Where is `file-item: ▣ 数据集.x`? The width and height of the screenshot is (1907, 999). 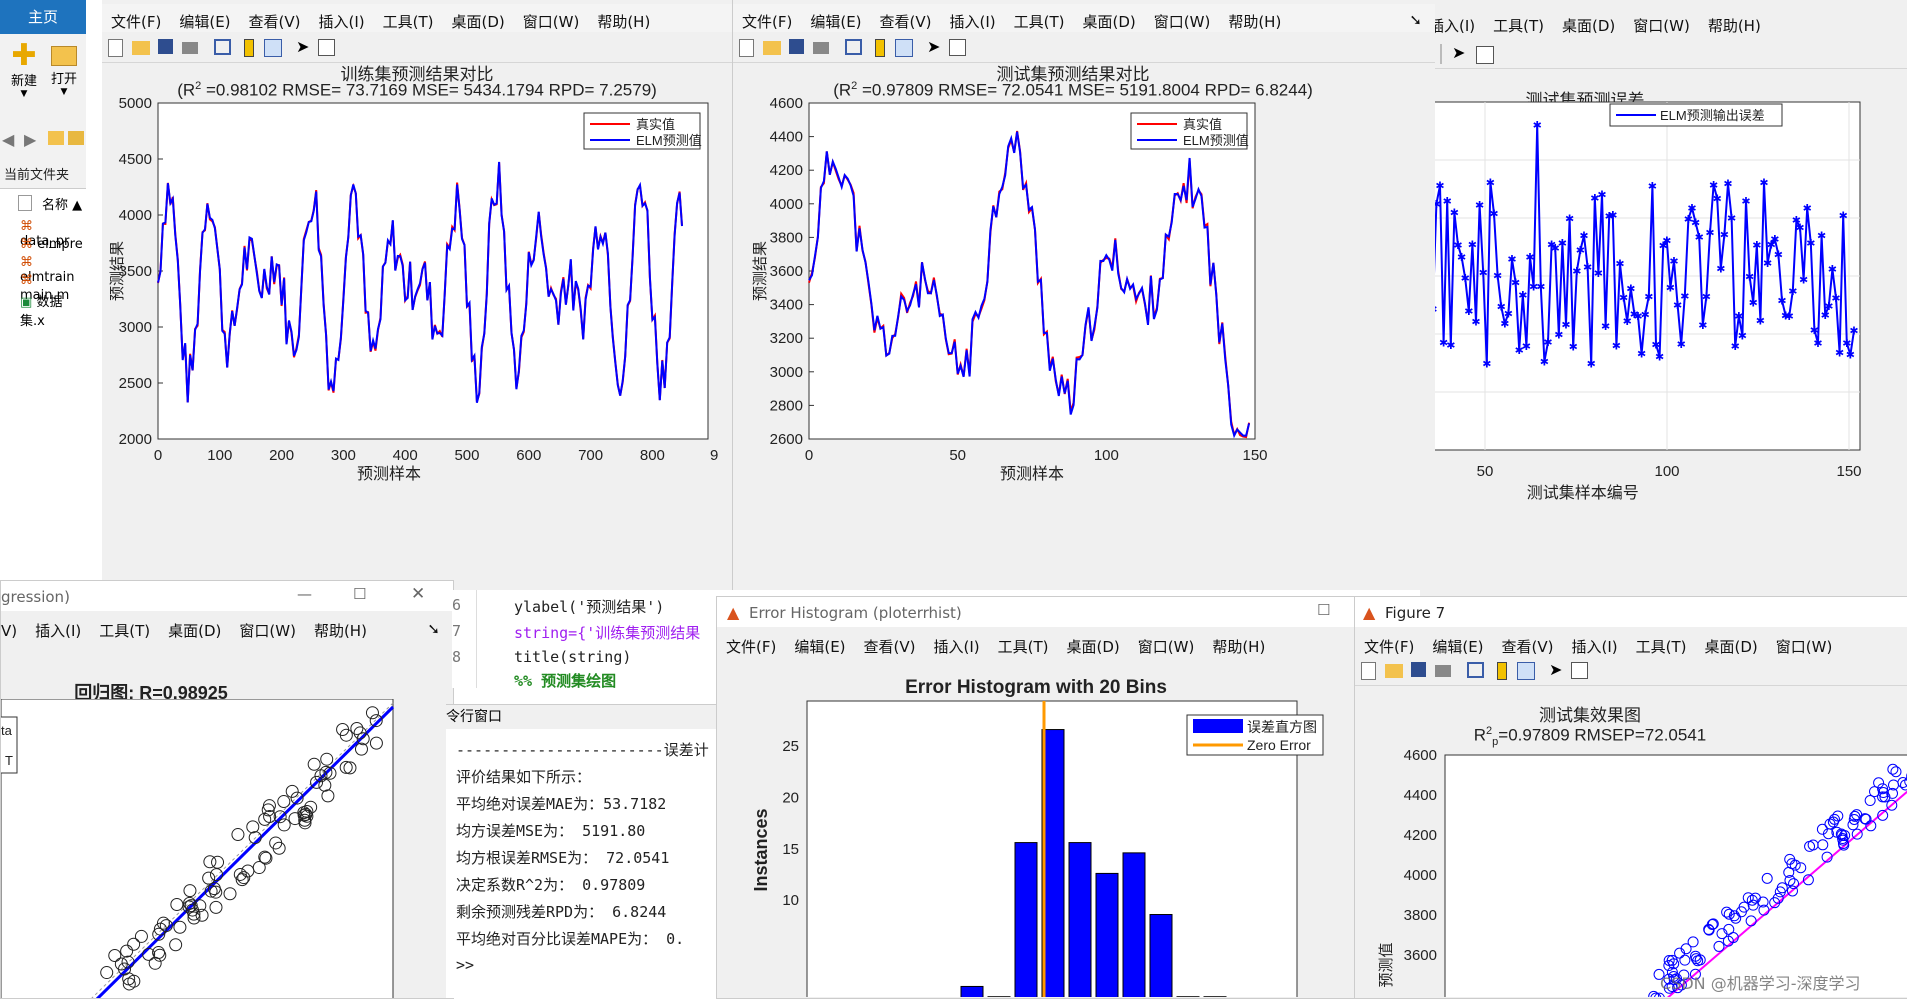
file-item: ▣ 数据集.x is located at coordinates (53, 310).